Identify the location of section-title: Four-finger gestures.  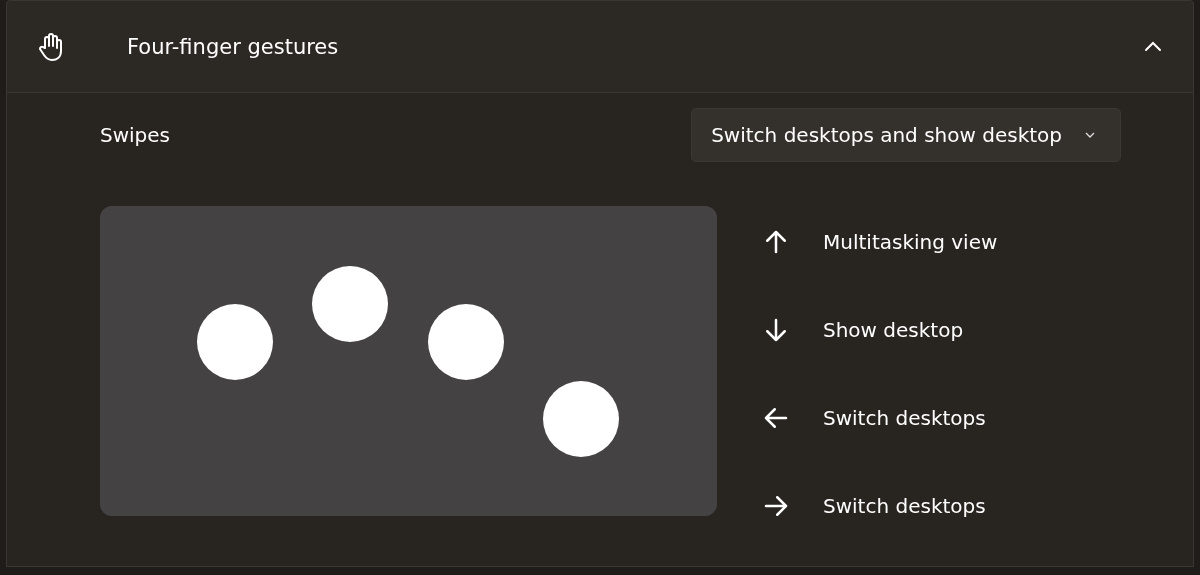
(233, 46).